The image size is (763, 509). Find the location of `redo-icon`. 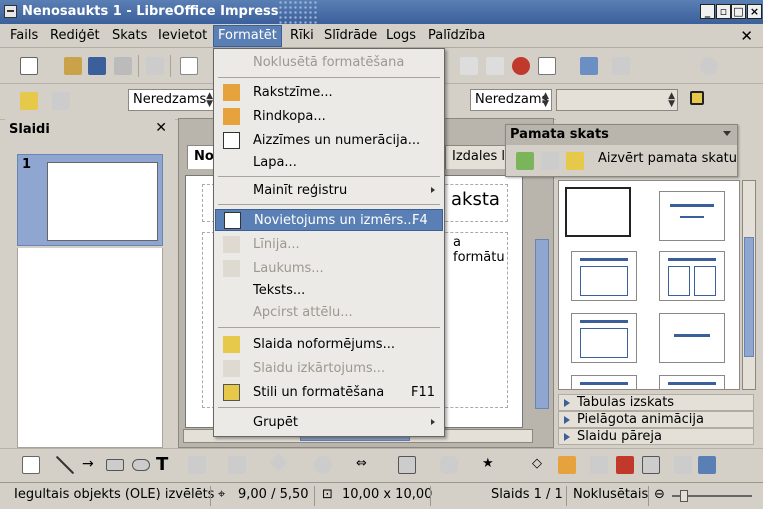

redo-icon is located at coordinates (495, 66).